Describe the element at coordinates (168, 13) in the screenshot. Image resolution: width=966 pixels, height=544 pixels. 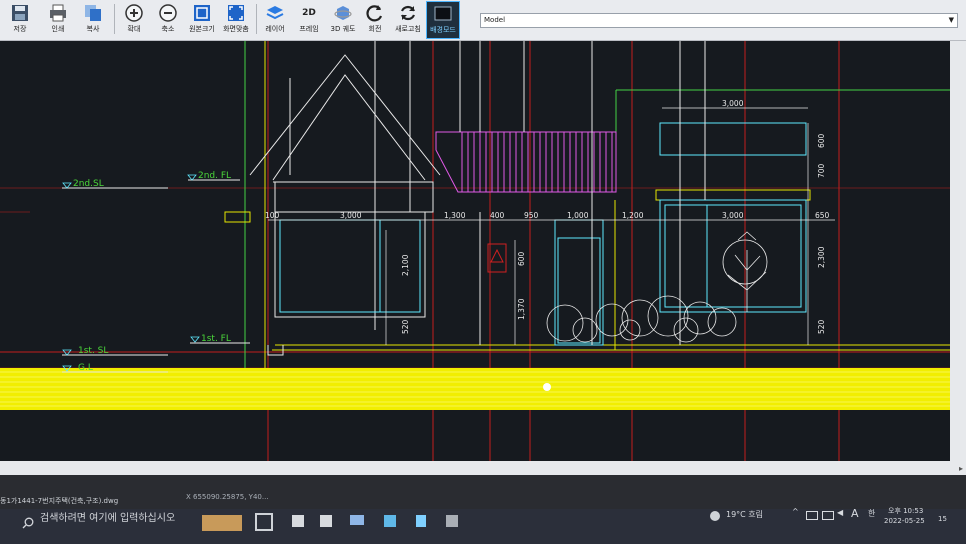
I see `zoom-out-icon` at that location.